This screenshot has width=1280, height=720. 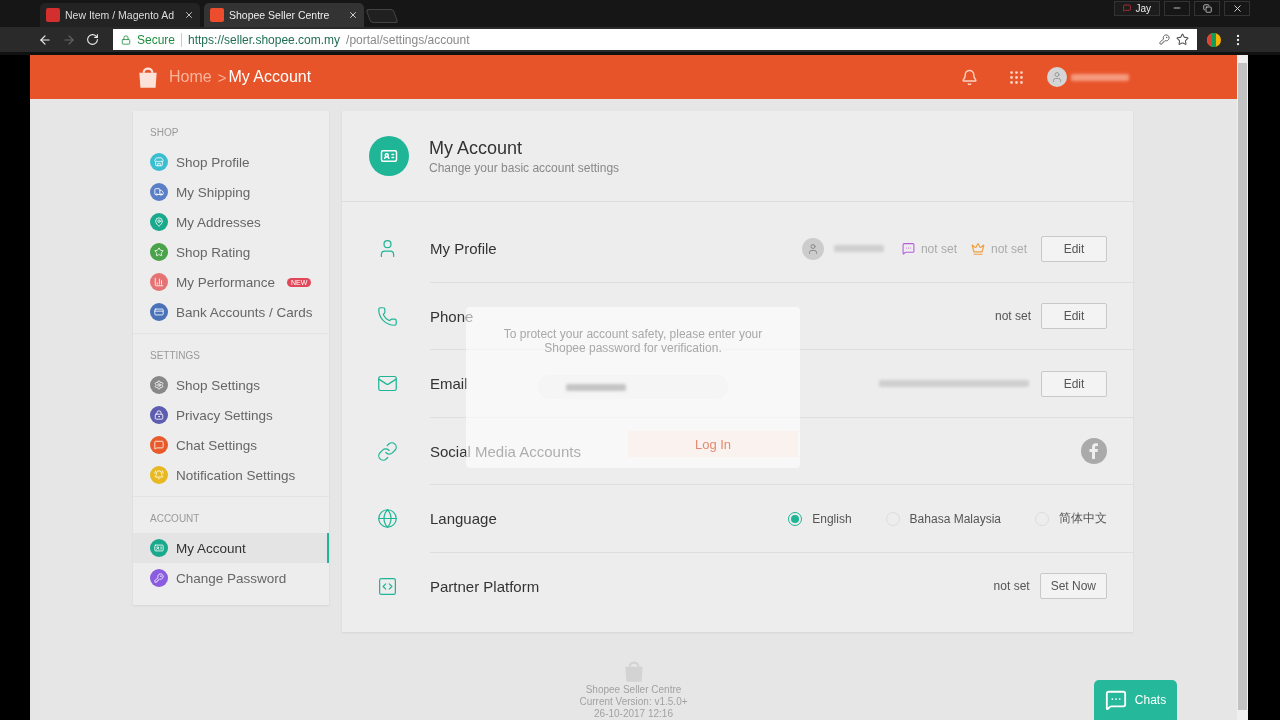 I want to click on reload-icon, so click(x=92, y=39).